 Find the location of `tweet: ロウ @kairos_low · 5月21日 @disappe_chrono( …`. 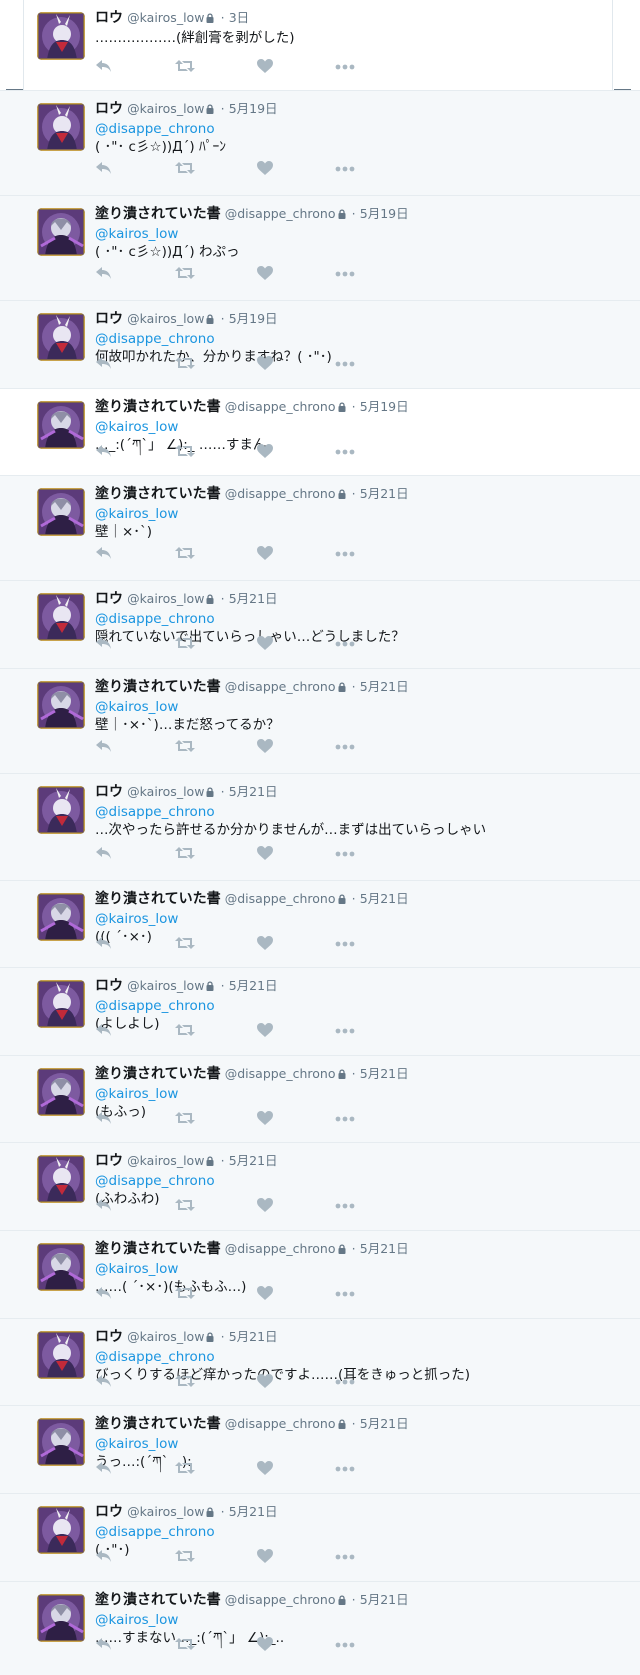

tweet: ロウ @kairos_low · 5月21日 @disappe_chrono( … is located at coordinates (320, 1537).